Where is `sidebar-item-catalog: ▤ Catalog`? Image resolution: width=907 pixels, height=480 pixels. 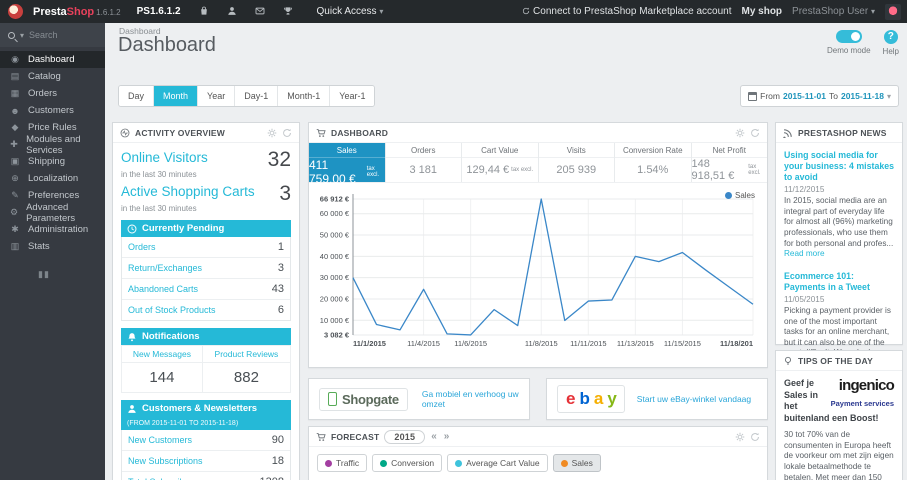 sidebar-item-catalog: ▤ Catalog is located at coordinates (52, 76).